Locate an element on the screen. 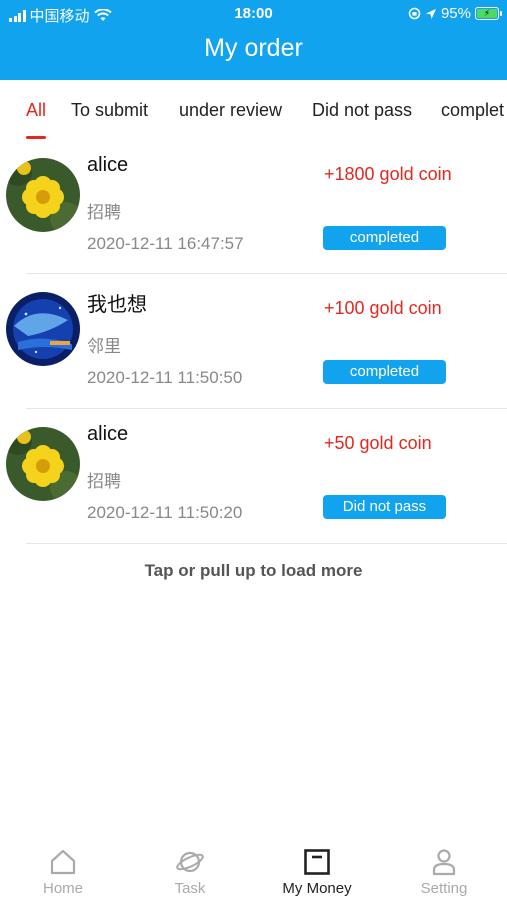 This screenshot has height=900, width=507. tabbar-item-setting: Setting is located at coordinates (444, 868).